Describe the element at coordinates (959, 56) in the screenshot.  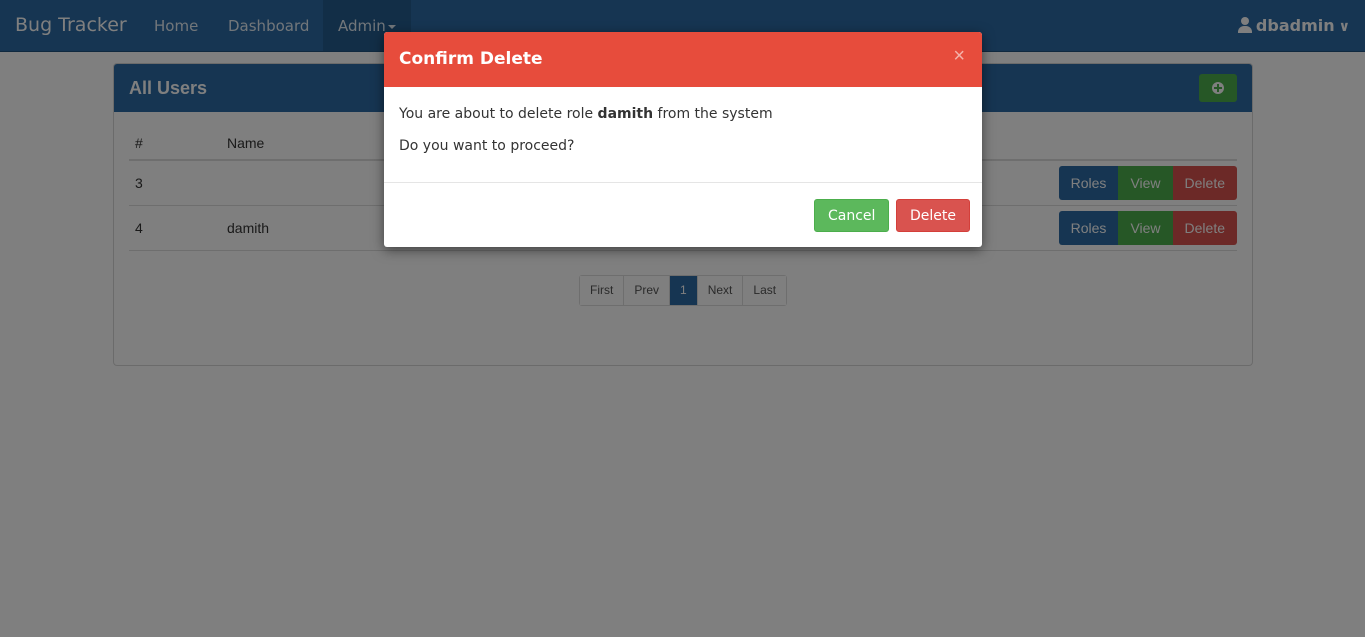
I see `close-icon: ×` at that location.